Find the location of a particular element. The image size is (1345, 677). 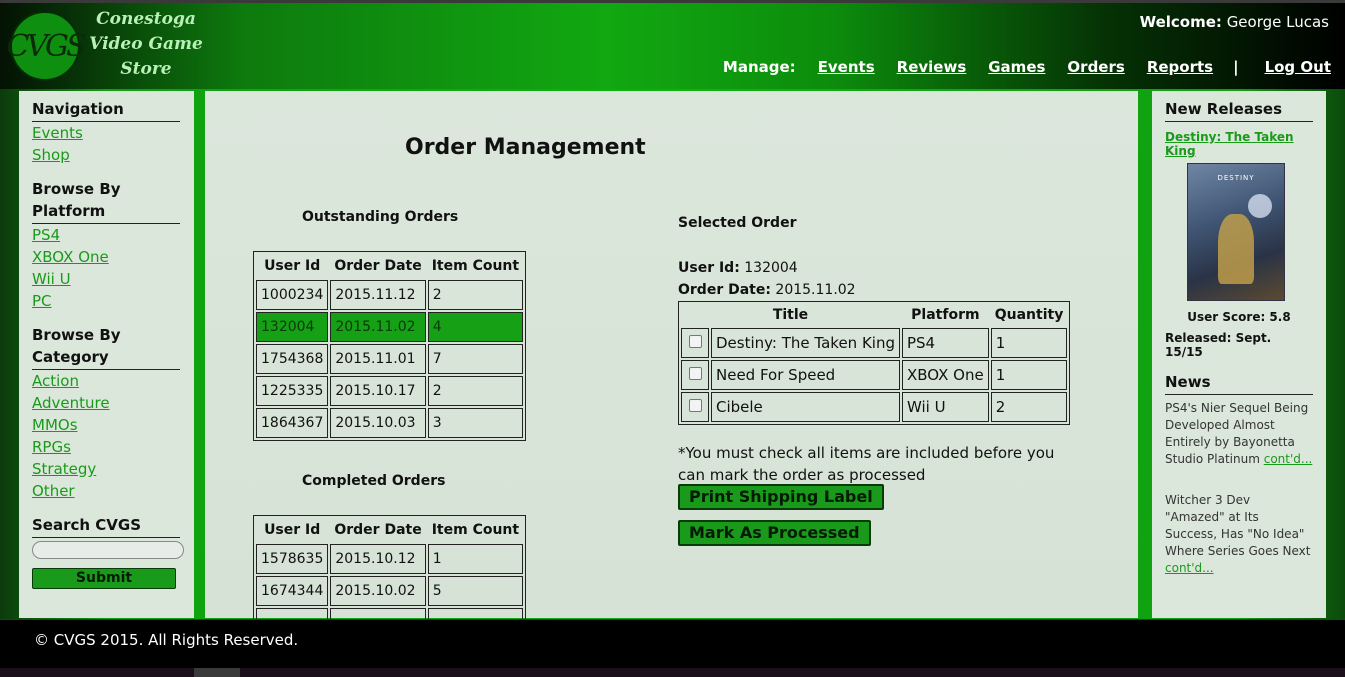

cover-glow is located at coordinates (1260, 206).